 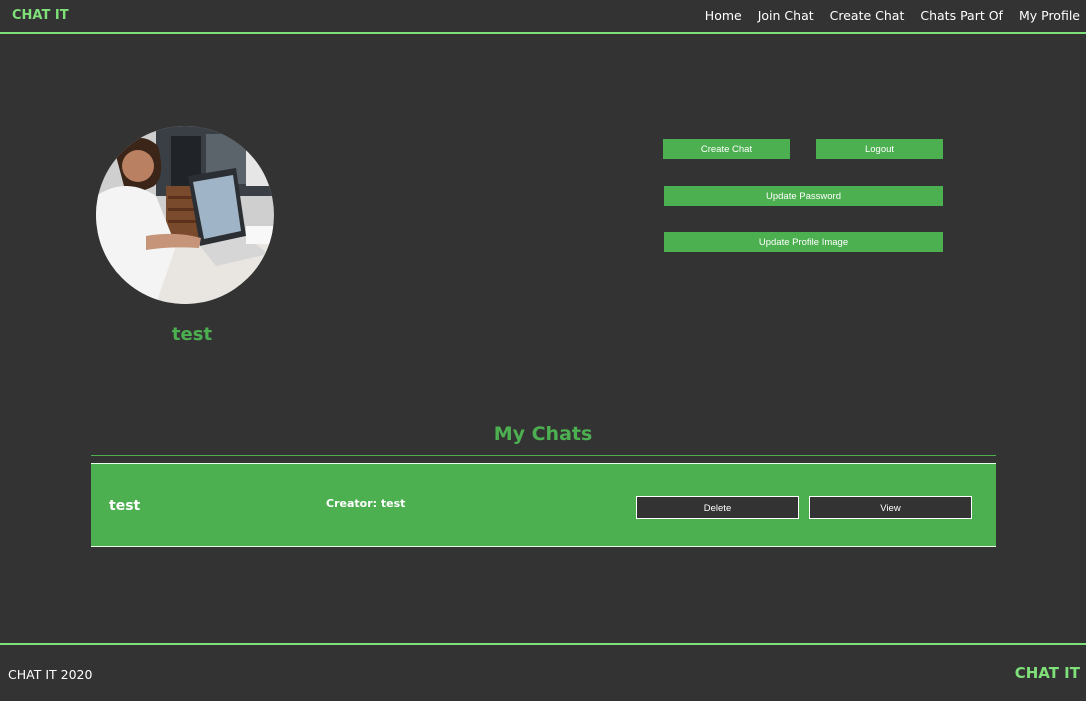 What do you see at coordinates (125, 506) in the screenshot?
I see `chat-name: test` at bounding box center [125, 506].